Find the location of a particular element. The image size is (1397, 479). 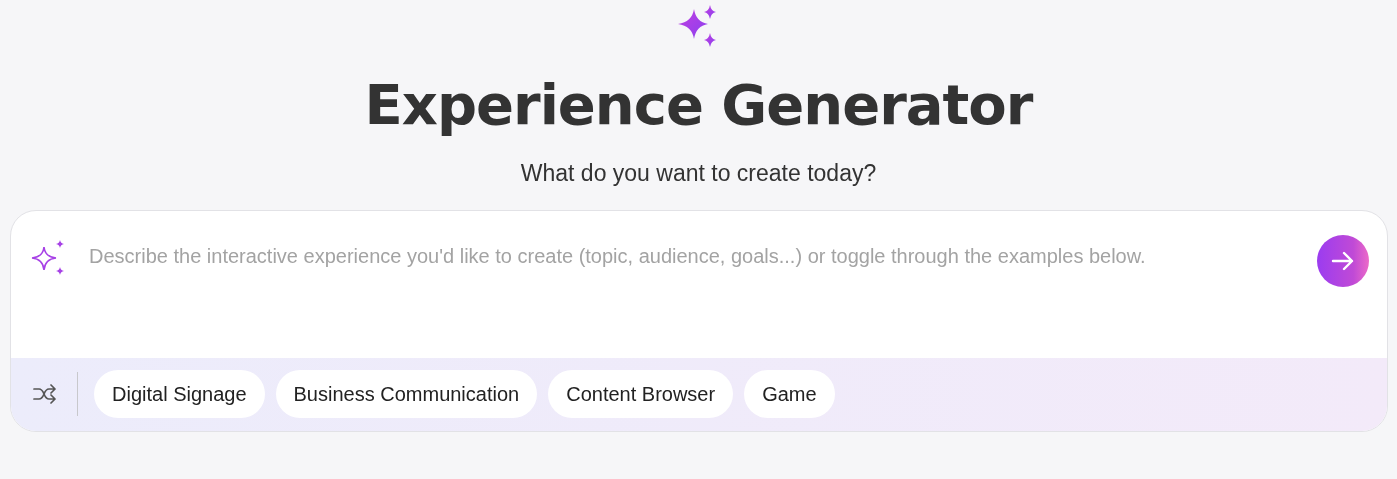

arrow-right-icon is located at coordinates (1343, 260).